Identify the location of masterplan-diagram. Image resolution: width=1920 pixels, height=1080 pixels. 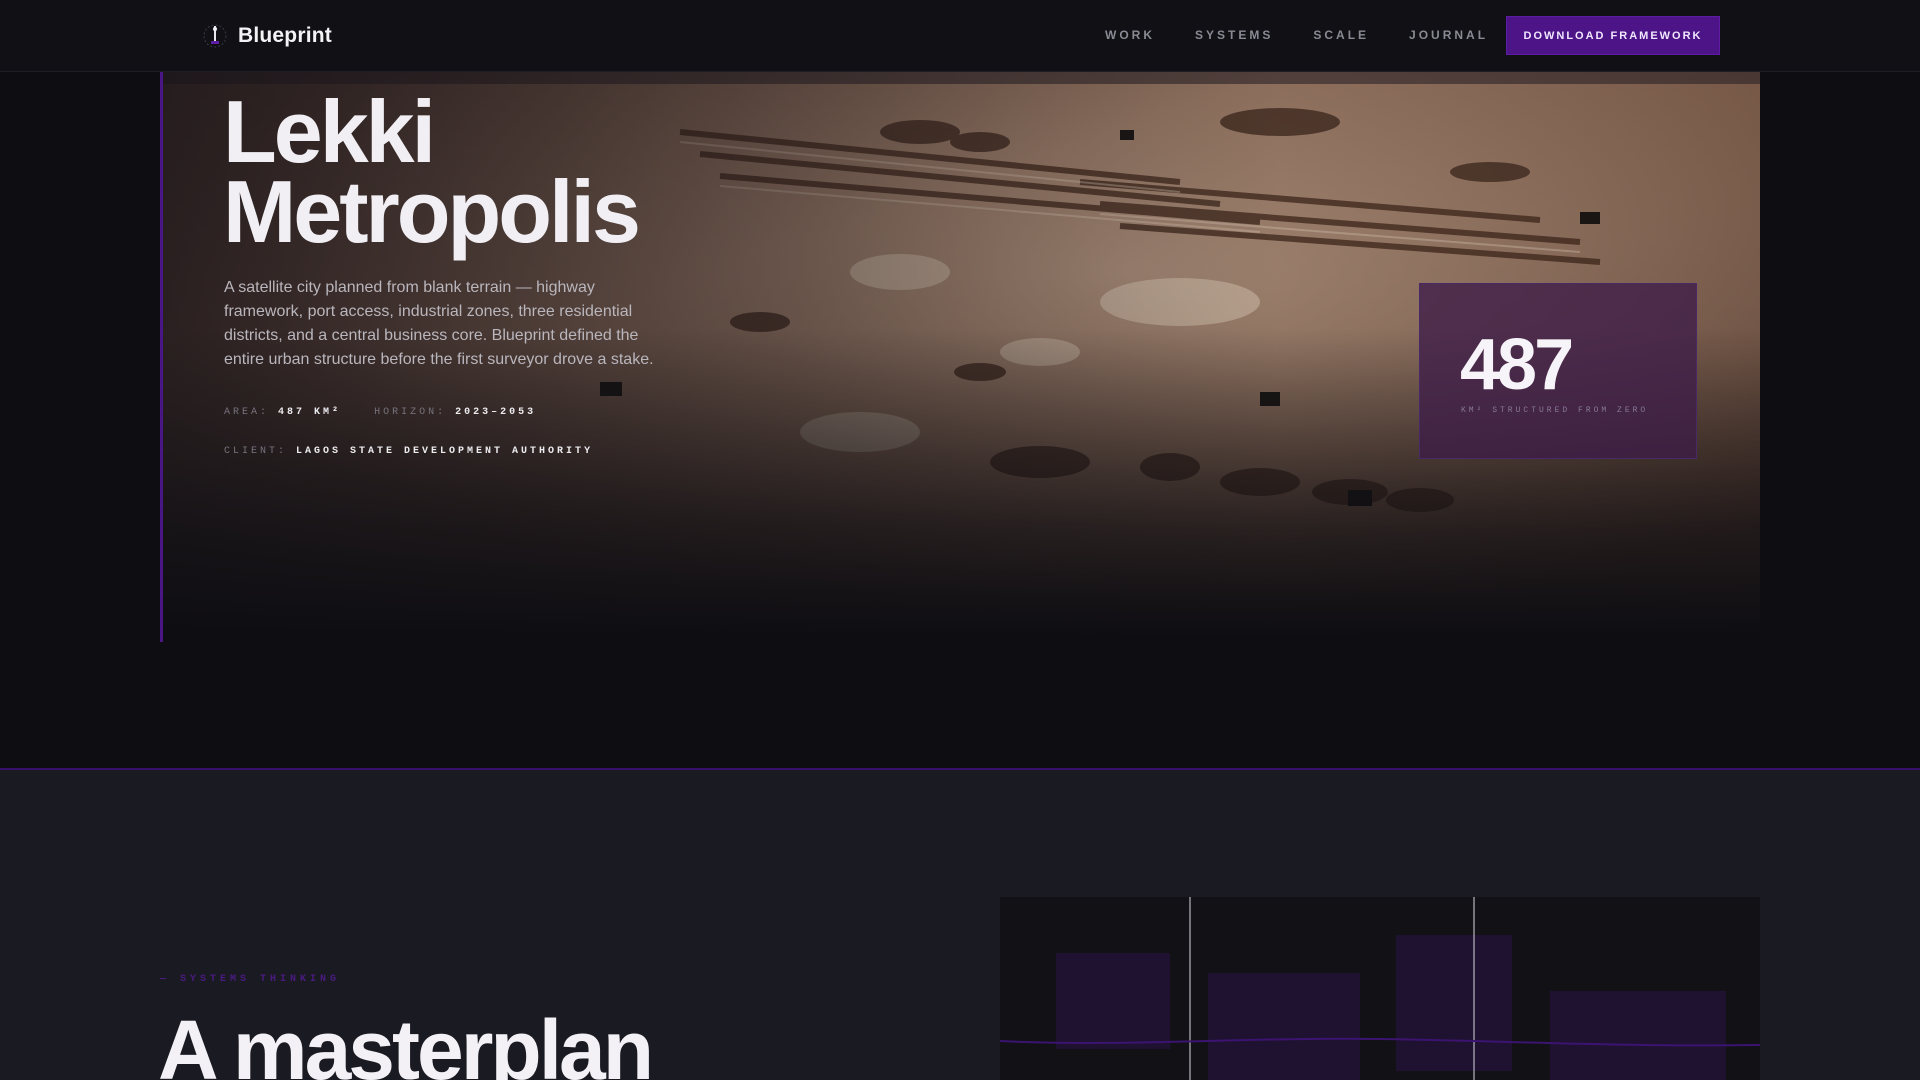
(1380, 988).